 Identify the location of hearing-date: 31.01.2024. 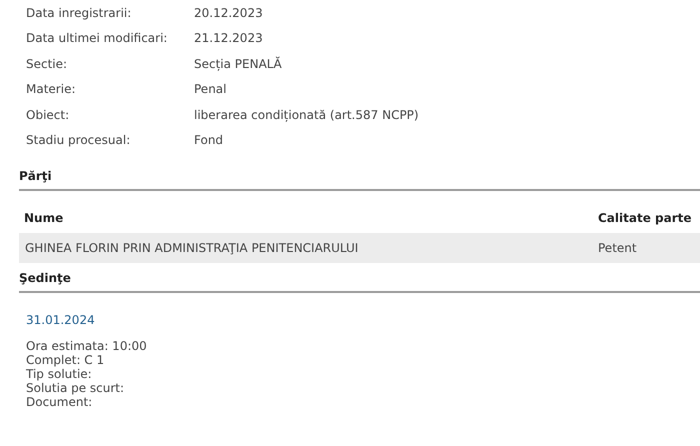
(61, 320).